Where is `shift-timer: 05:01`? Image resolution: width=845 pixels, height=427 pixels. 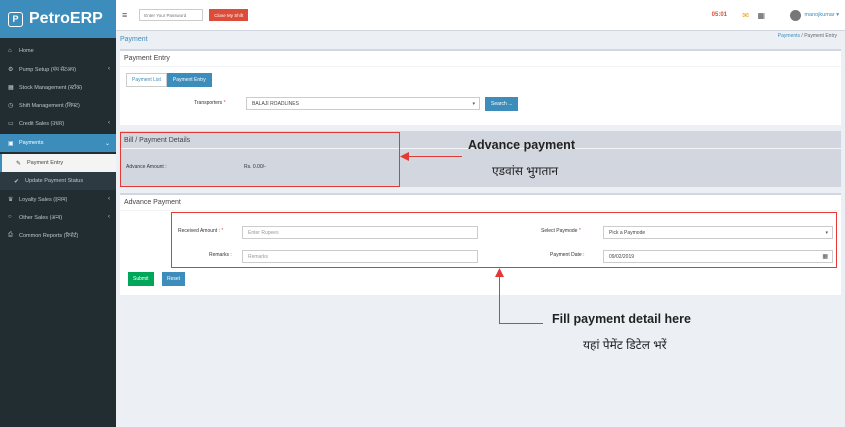 shift-timer: 05:01 is located at coordinates (719, 15).